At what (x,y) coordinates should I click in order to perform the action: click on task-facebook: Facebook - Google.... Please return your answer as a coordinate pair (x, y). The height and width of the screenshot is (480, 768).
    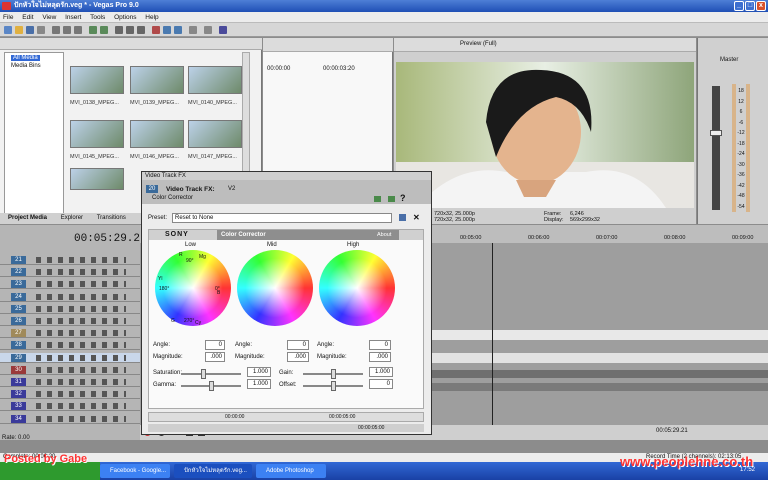
    Looking at the image, I should click on (135, 471).